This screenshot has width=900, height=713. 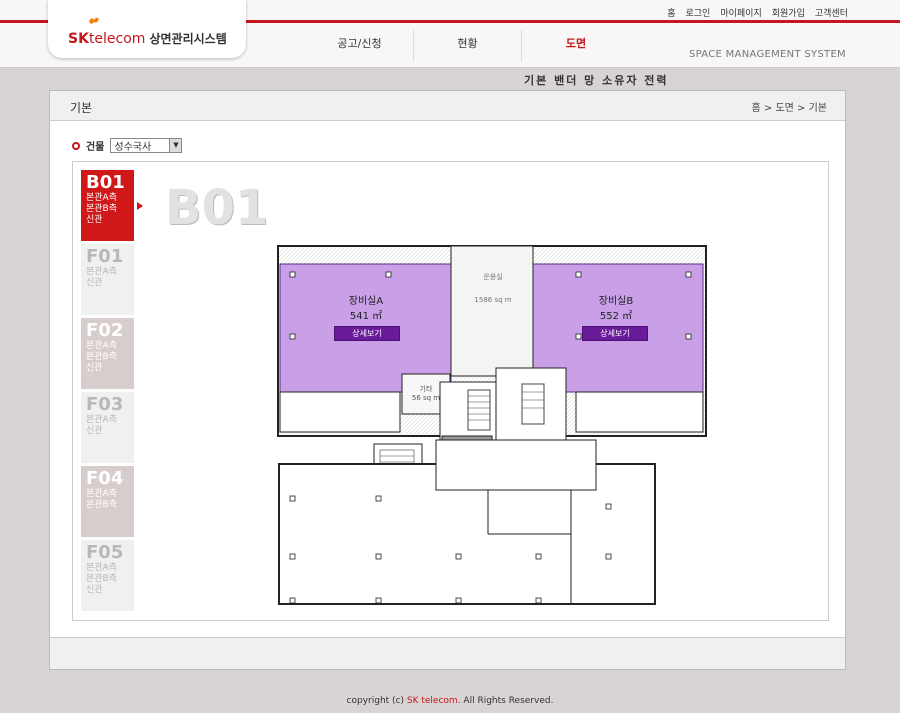 What do you see at coordinates (596, 80) in the screenshot?
I see `sub-nav: 기본 밴더 망 소유자 전력` at bounding box center [596, 80].